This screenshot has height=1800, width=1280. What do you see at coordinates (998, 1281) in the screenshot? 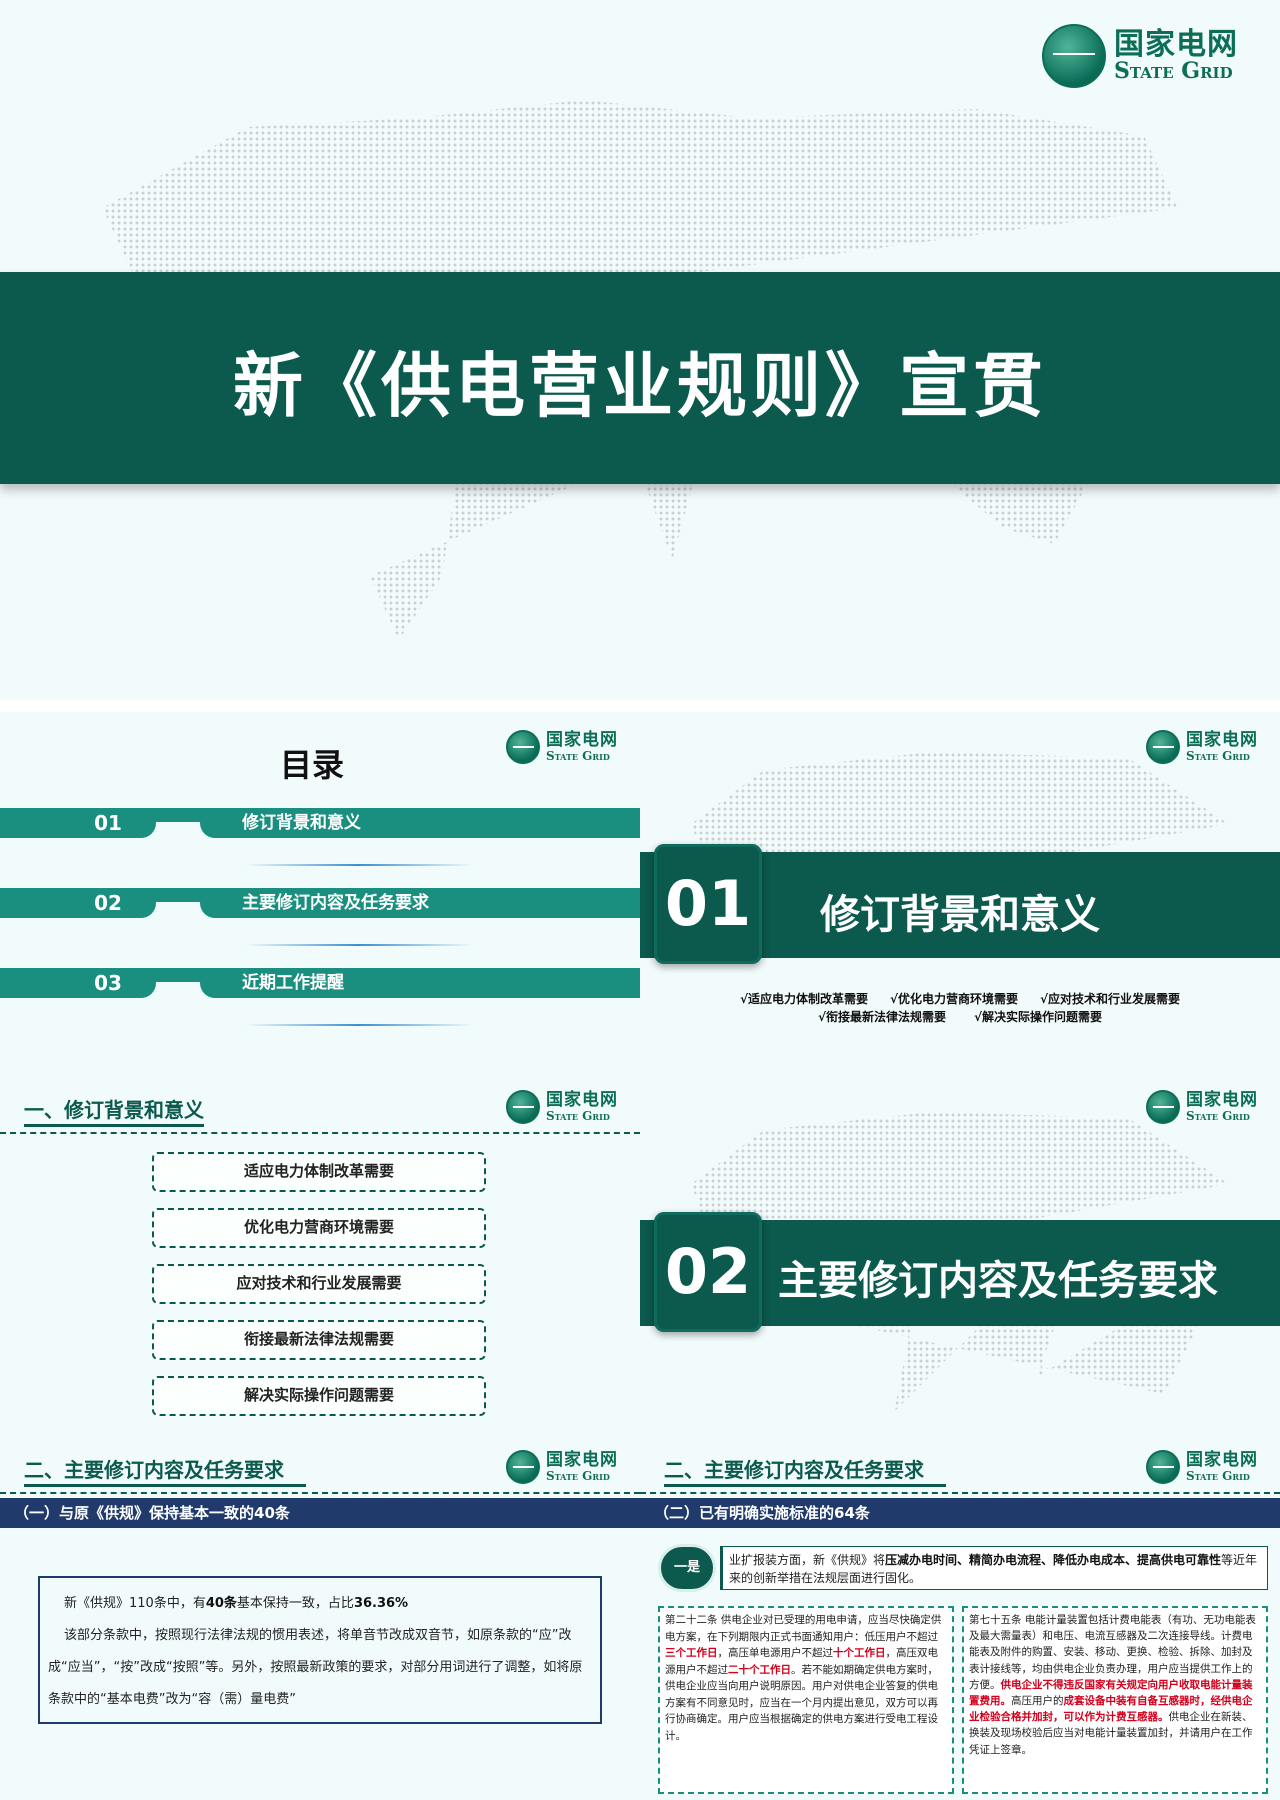
I see `section-title: 主要修订内容及任务要求` at bounding box center [998, 1281].